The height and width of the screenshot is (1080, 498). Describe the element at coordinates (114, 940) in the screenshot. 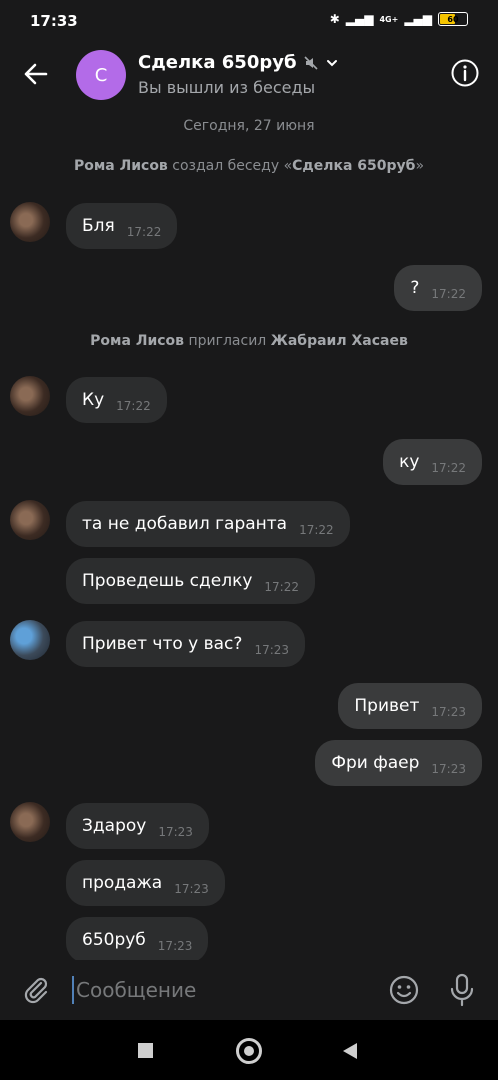

I see `message-text: 650руб` at that location.